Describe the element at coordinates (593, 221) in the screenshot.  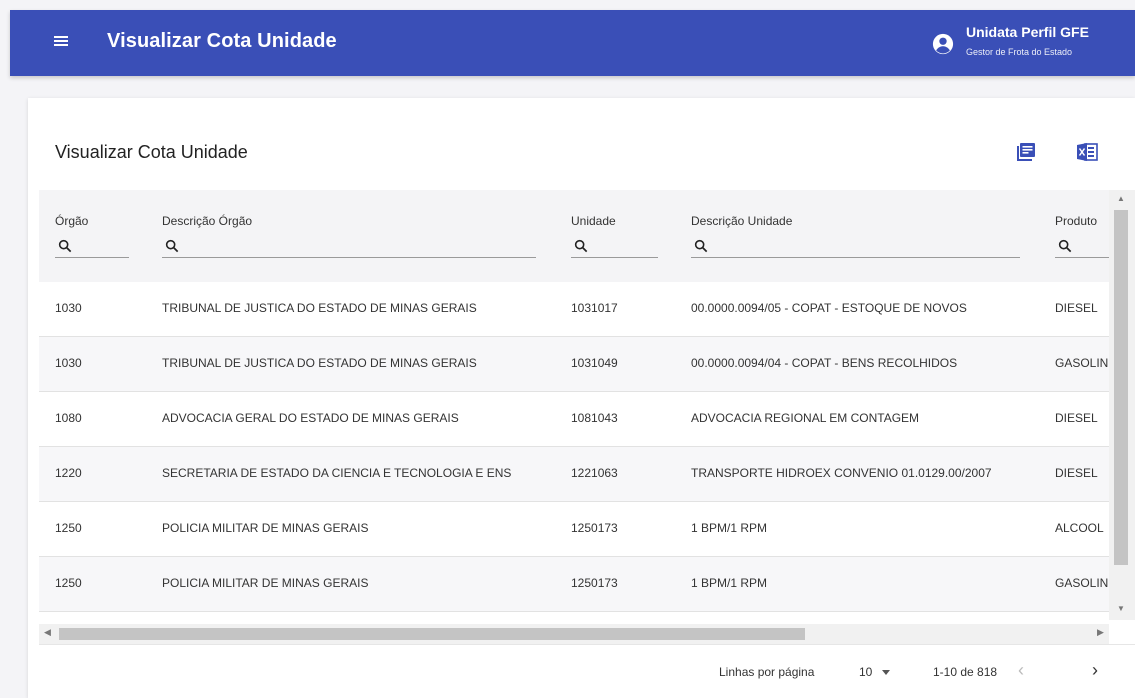
I see `column-header-label: Unidade` at that location.